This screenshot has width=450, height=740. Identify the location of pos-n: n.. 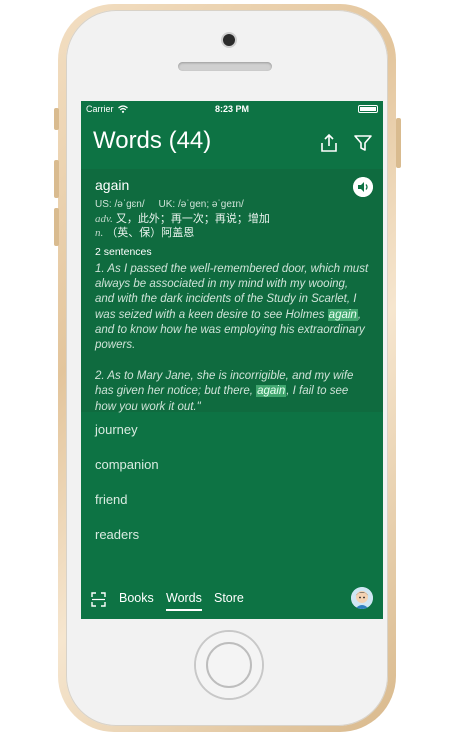
(99, 233).